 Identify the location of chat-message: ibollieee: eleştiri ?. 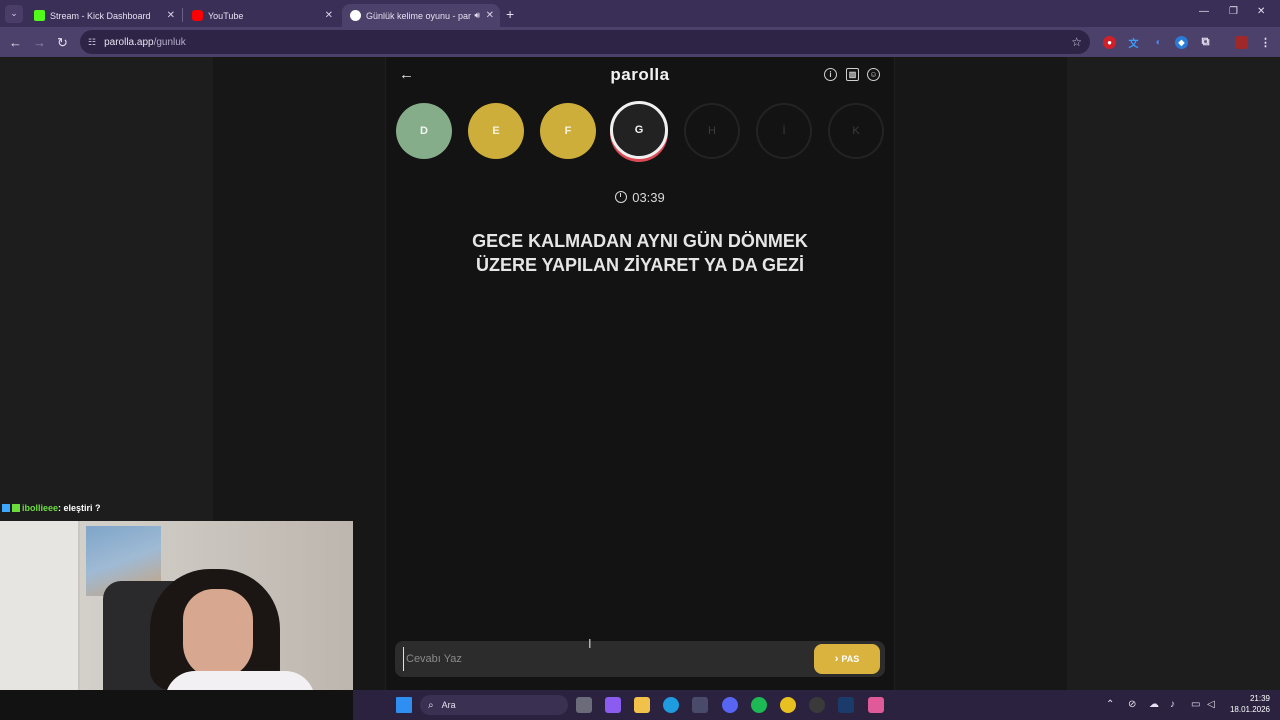
(51, 508).